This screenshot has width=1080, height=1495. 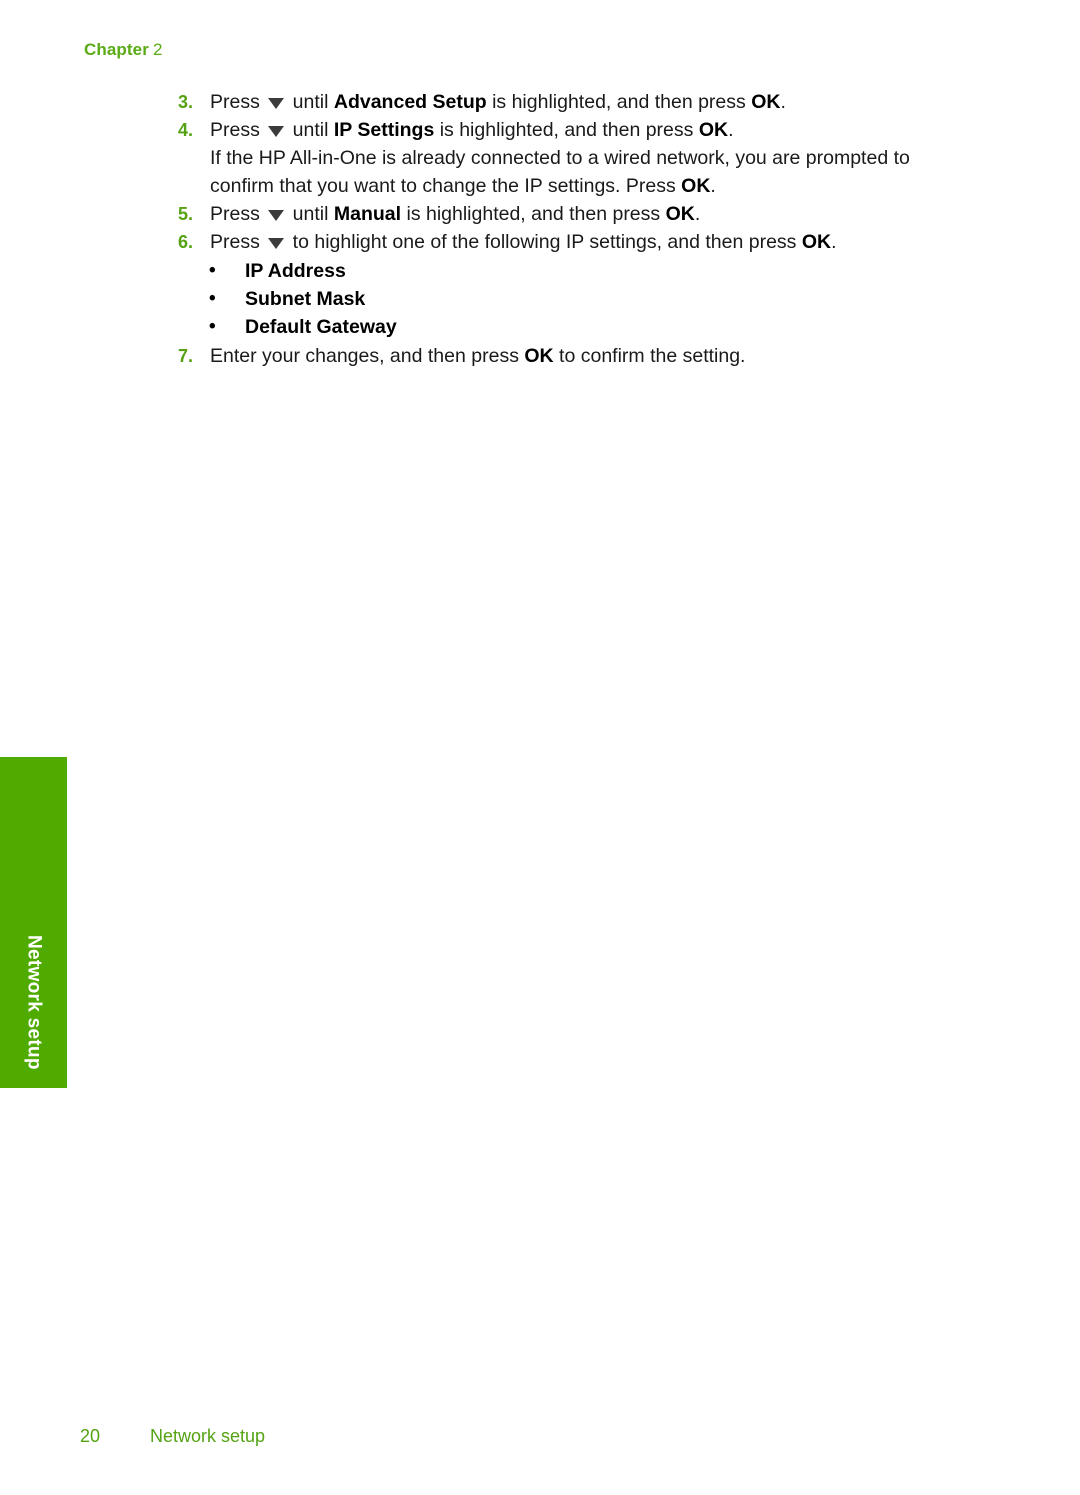 I want to click on list-item-default-gateway: • Default Gateway, so click(x=540, y=327).